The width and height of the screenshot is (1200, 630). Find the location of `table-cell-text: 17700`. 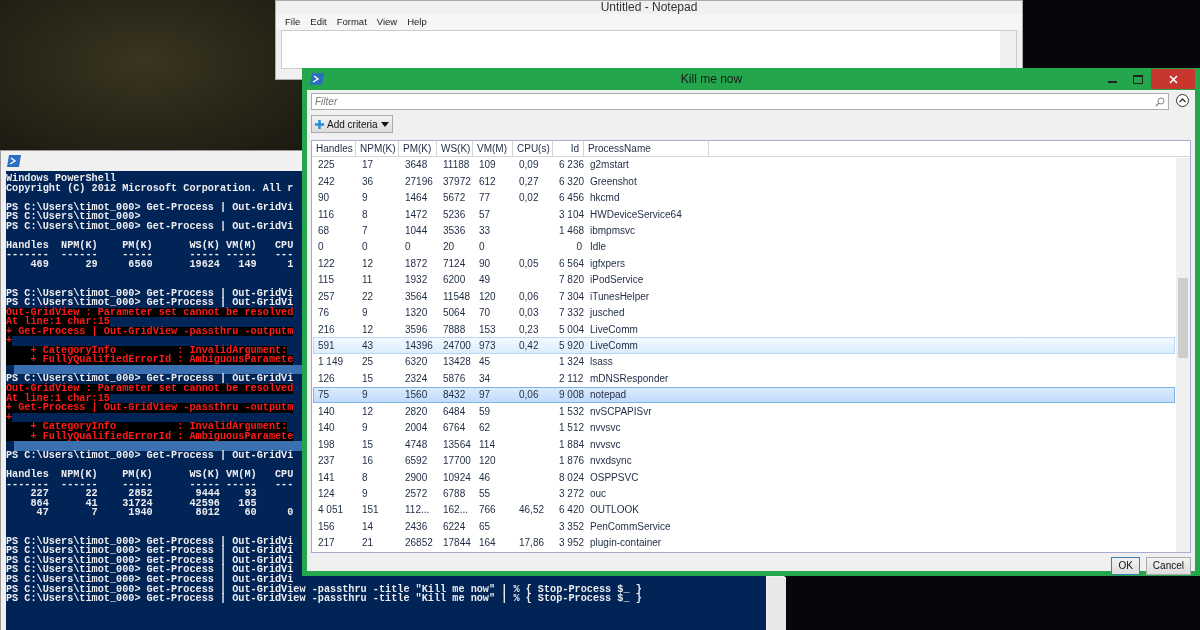

table-cell-text: 17700 is located at coordinates (457, 461).